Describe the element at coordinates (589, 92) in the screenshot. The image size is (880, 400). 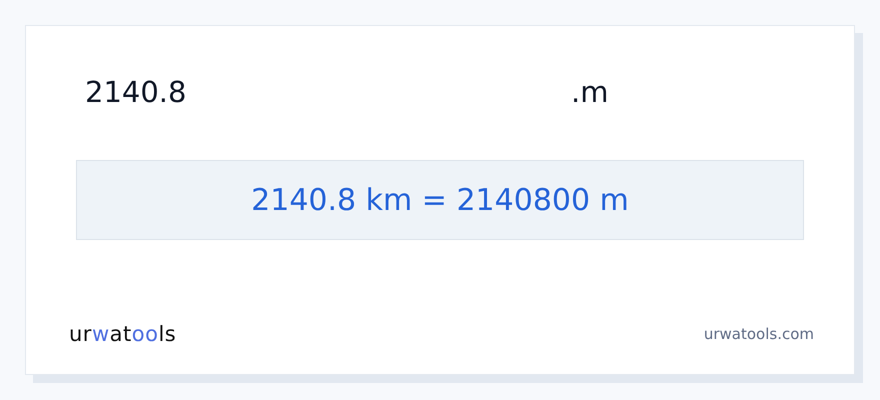
I see `unit-label: .m` at that location.